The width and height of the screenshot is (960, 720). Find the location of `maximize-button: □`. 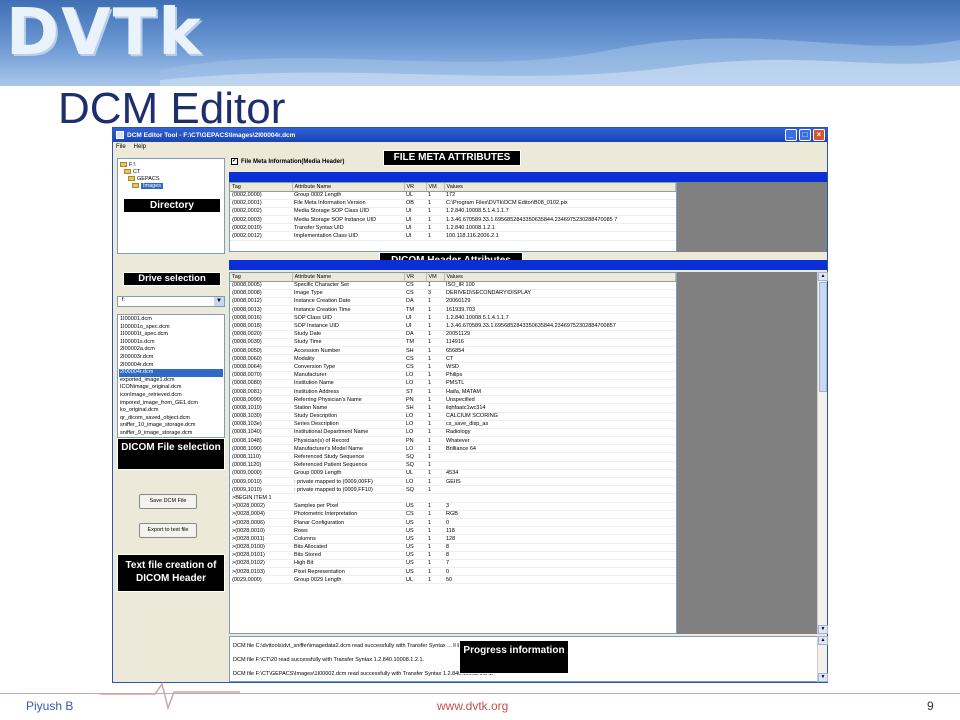

maximize-button: □ is located at coordinates (805, 135).